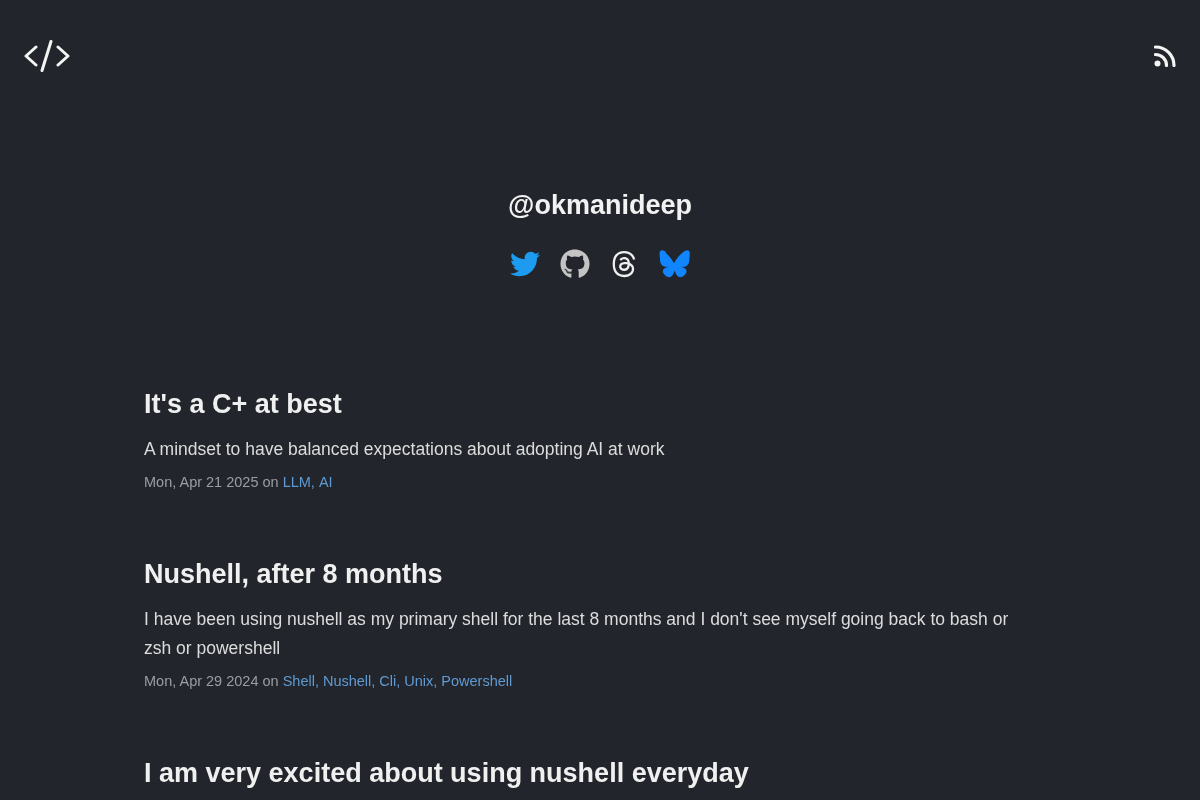 The height and width of the screenshot is (800, 1200). Describe the element at coordinates (674, 264) in the screenshot. I see `butterfly-icon` at that location.